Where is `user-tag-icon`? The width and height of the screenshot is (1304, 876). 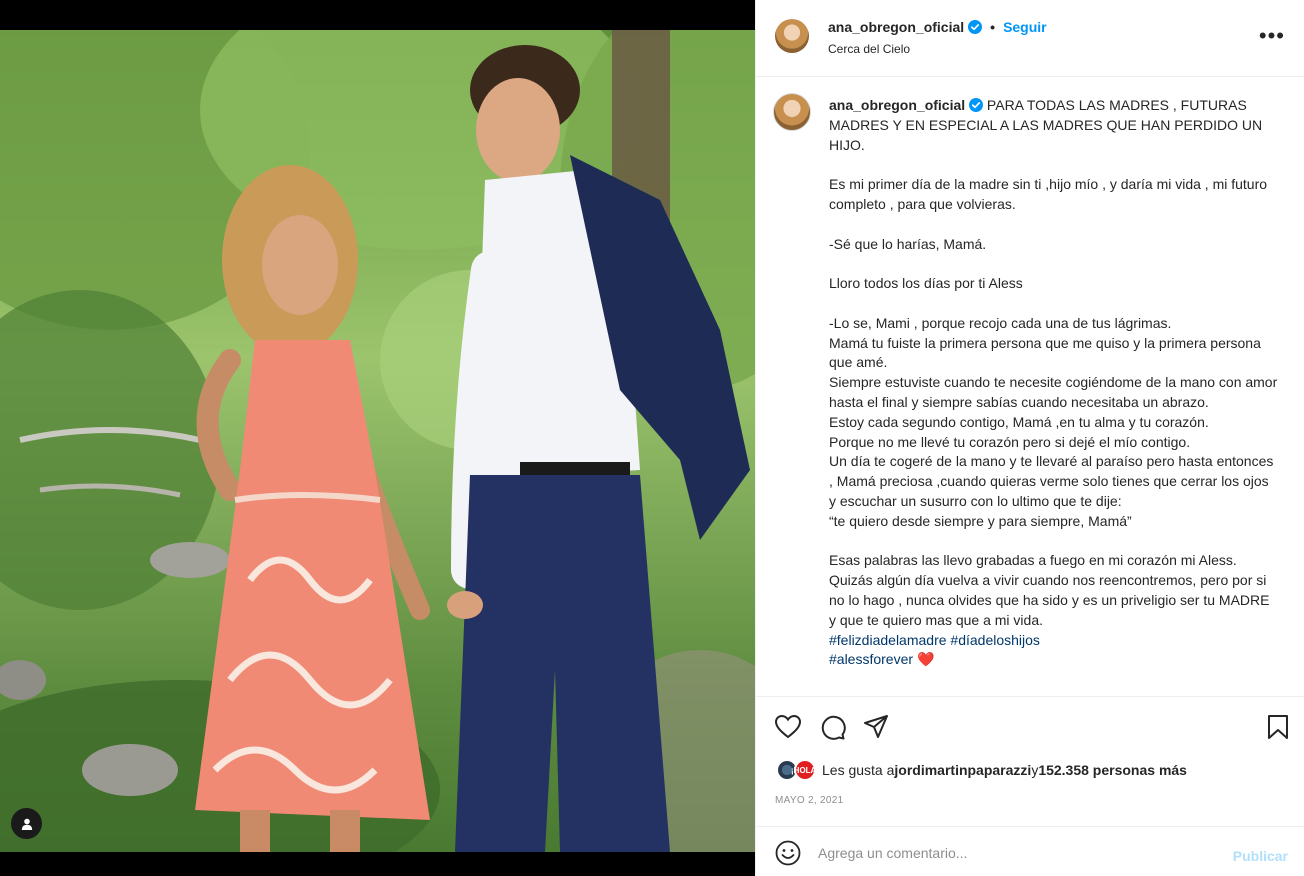
user-tag-icon is located at coordinates (26, 824).